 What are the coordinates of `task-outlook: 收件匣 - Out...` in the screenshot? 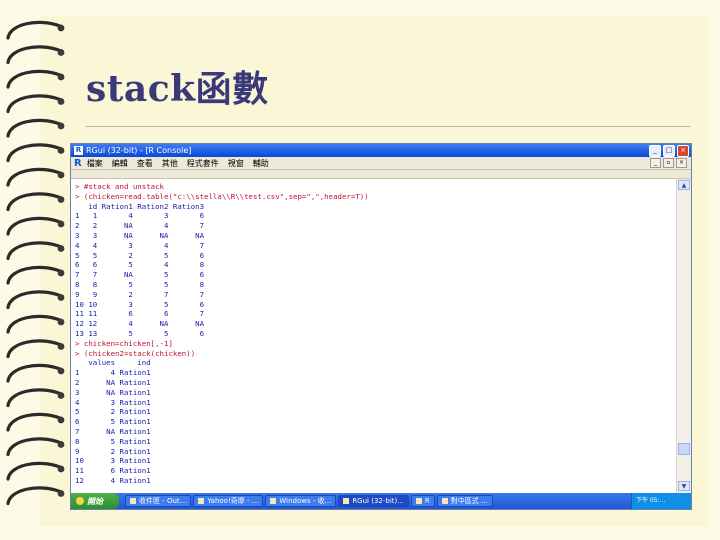 It's located at (158, 501).